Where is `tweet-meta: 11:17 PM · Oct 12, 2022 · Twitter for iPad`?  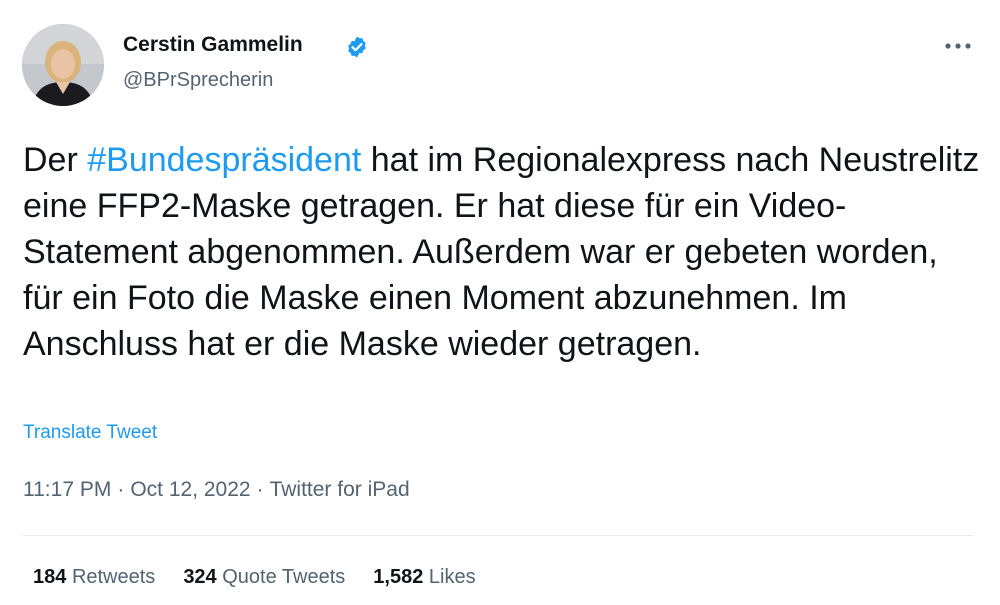
tweet-meta: 11:17 PM · Oct 12, 2022 · Twitter for iPad is located at coordinates (216, 490).